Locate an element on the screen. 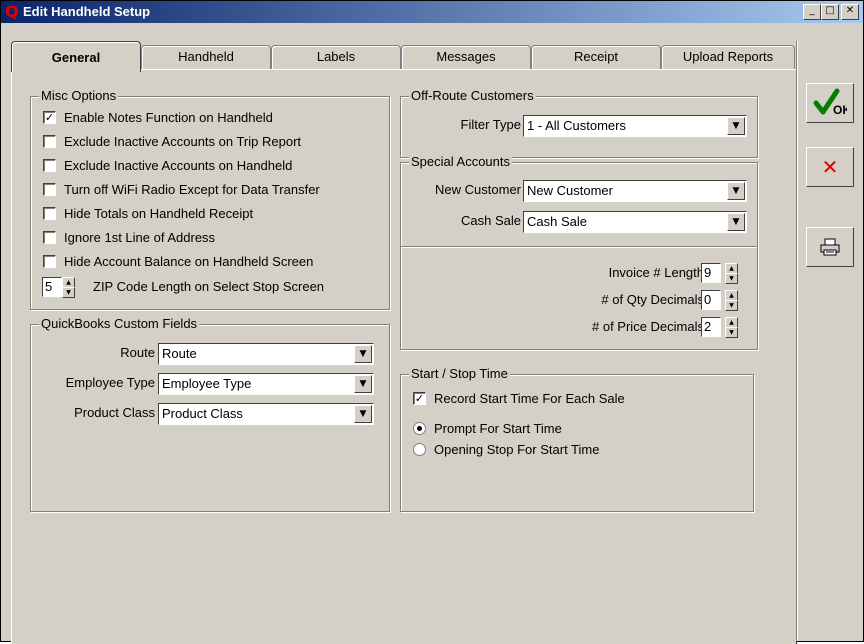 The height and width of the screenshot is (644, 864). price-decimals-spinner: 2 ▲ ▼ is located at coordinates (719, 327).